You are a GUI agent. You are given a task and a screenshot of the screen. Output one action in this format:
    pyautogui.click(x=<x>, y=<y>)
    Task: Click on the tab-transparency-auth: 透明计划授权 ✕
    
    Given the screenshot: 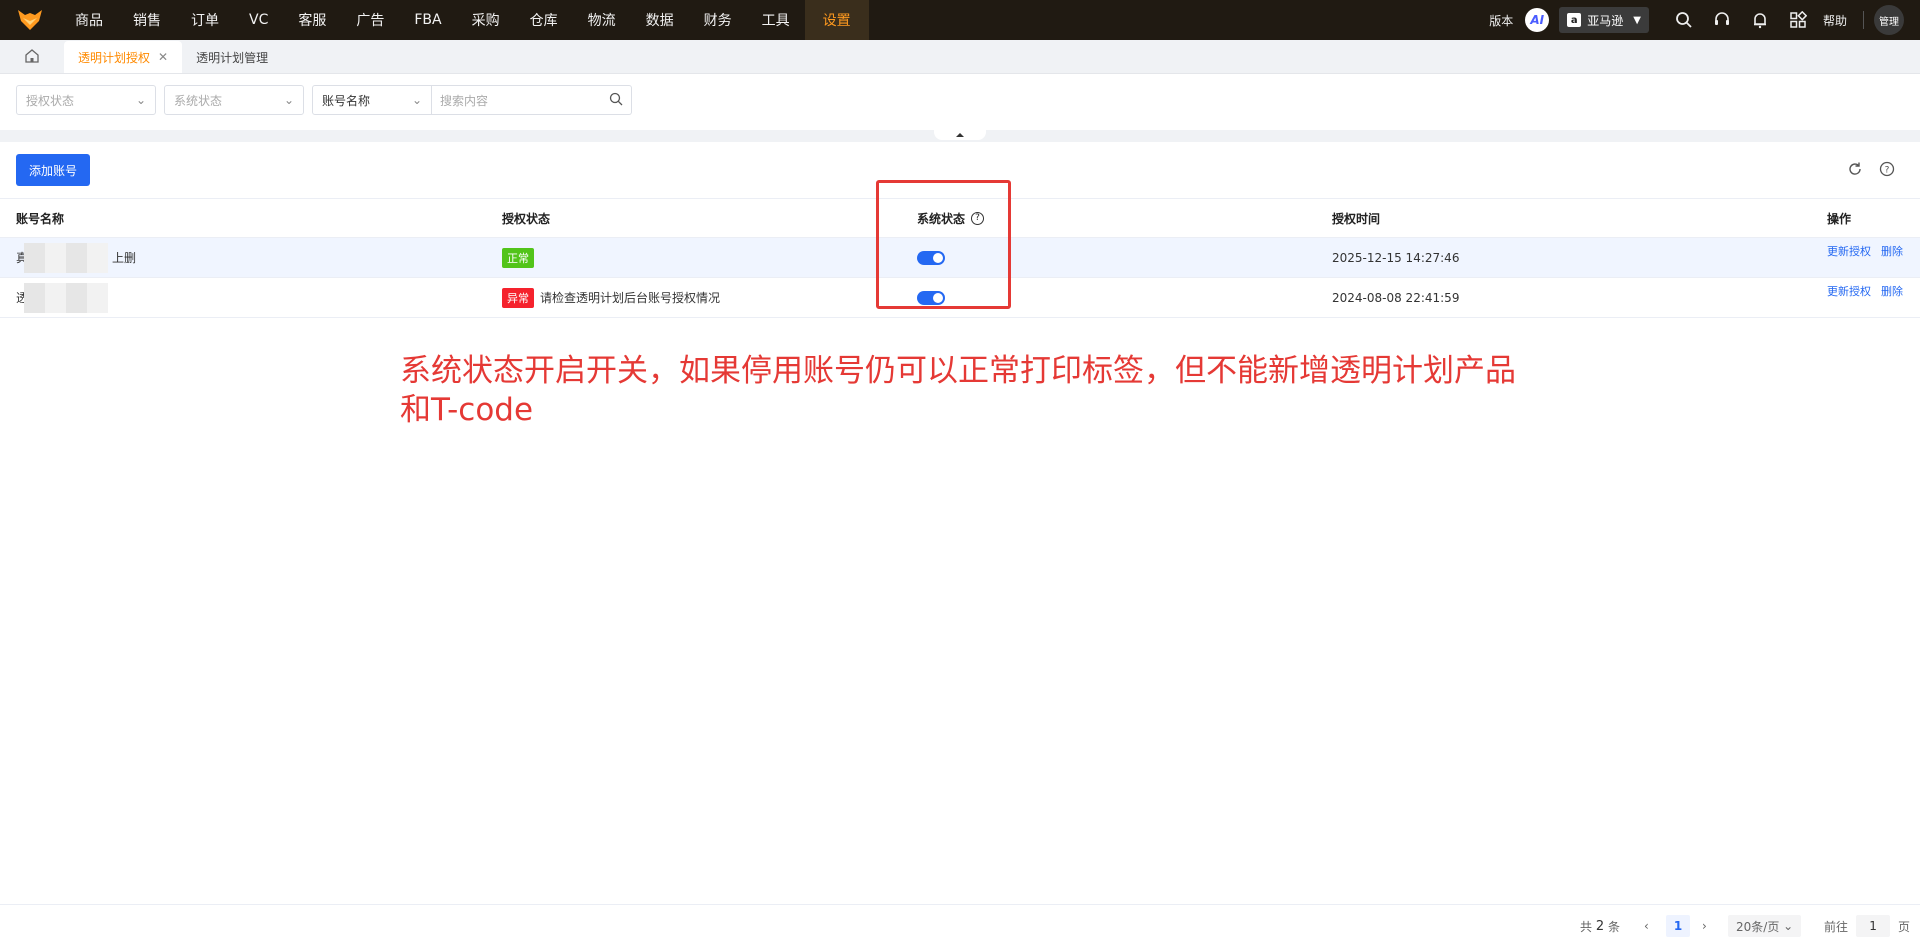 What is the action you would take?
    pyautogui.click(x=123, y=57)
    